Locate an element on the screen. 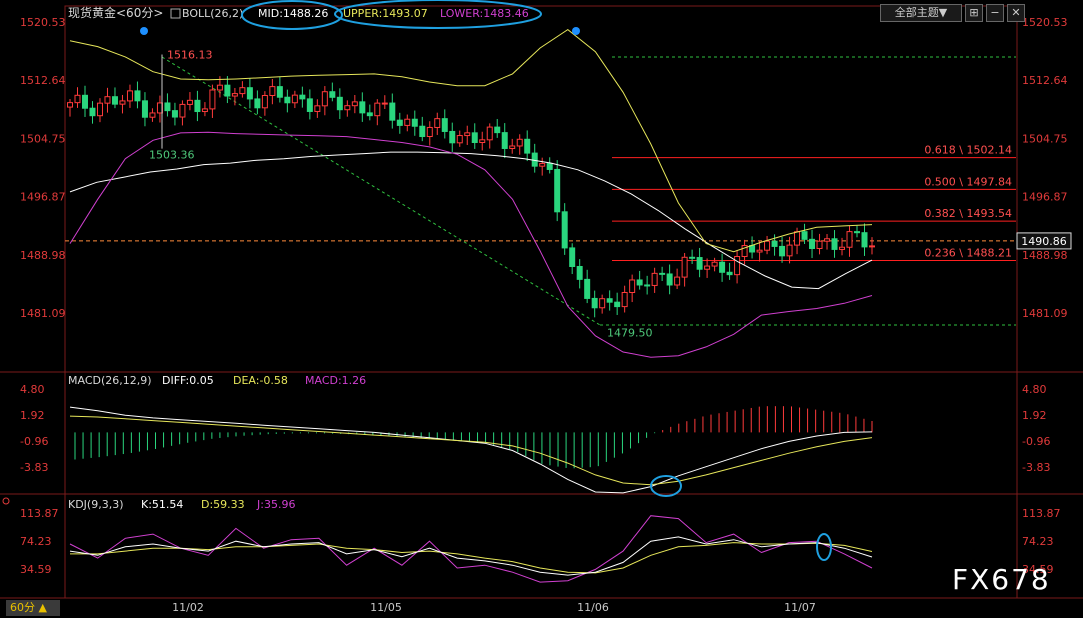 The height and width of the screenshot is (618, 1083). close-icon: ✕ is located at coordinates (1016, 13).